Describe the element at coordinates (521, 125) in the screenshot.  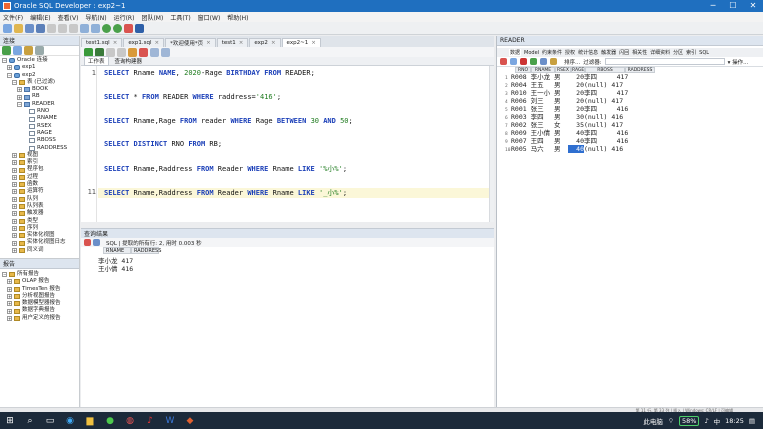
I see `cell-rno: R002` at that location.